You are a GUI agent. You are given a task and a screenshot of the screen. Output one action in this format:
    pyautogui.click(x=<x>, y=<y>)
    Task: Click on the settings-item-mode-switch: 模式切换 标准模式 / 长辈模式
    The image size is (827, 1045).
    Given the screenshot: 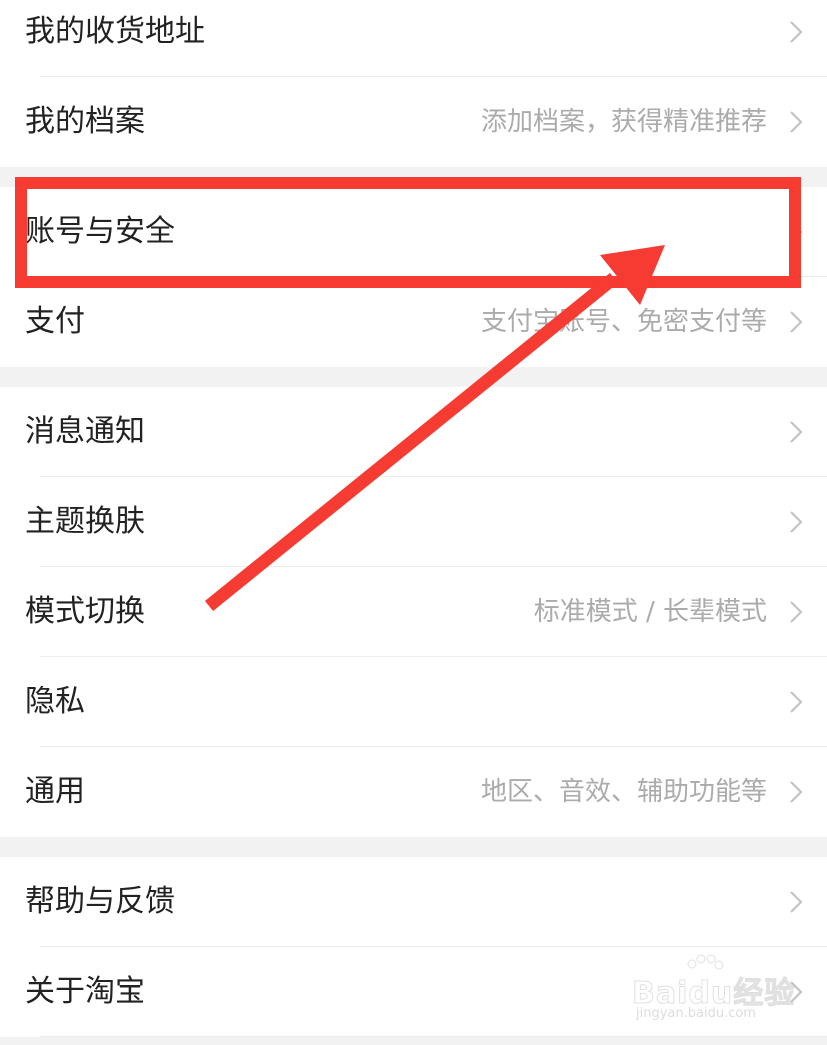 What is the action you would take?
    pyautogui.click(x=413, y=612)
    